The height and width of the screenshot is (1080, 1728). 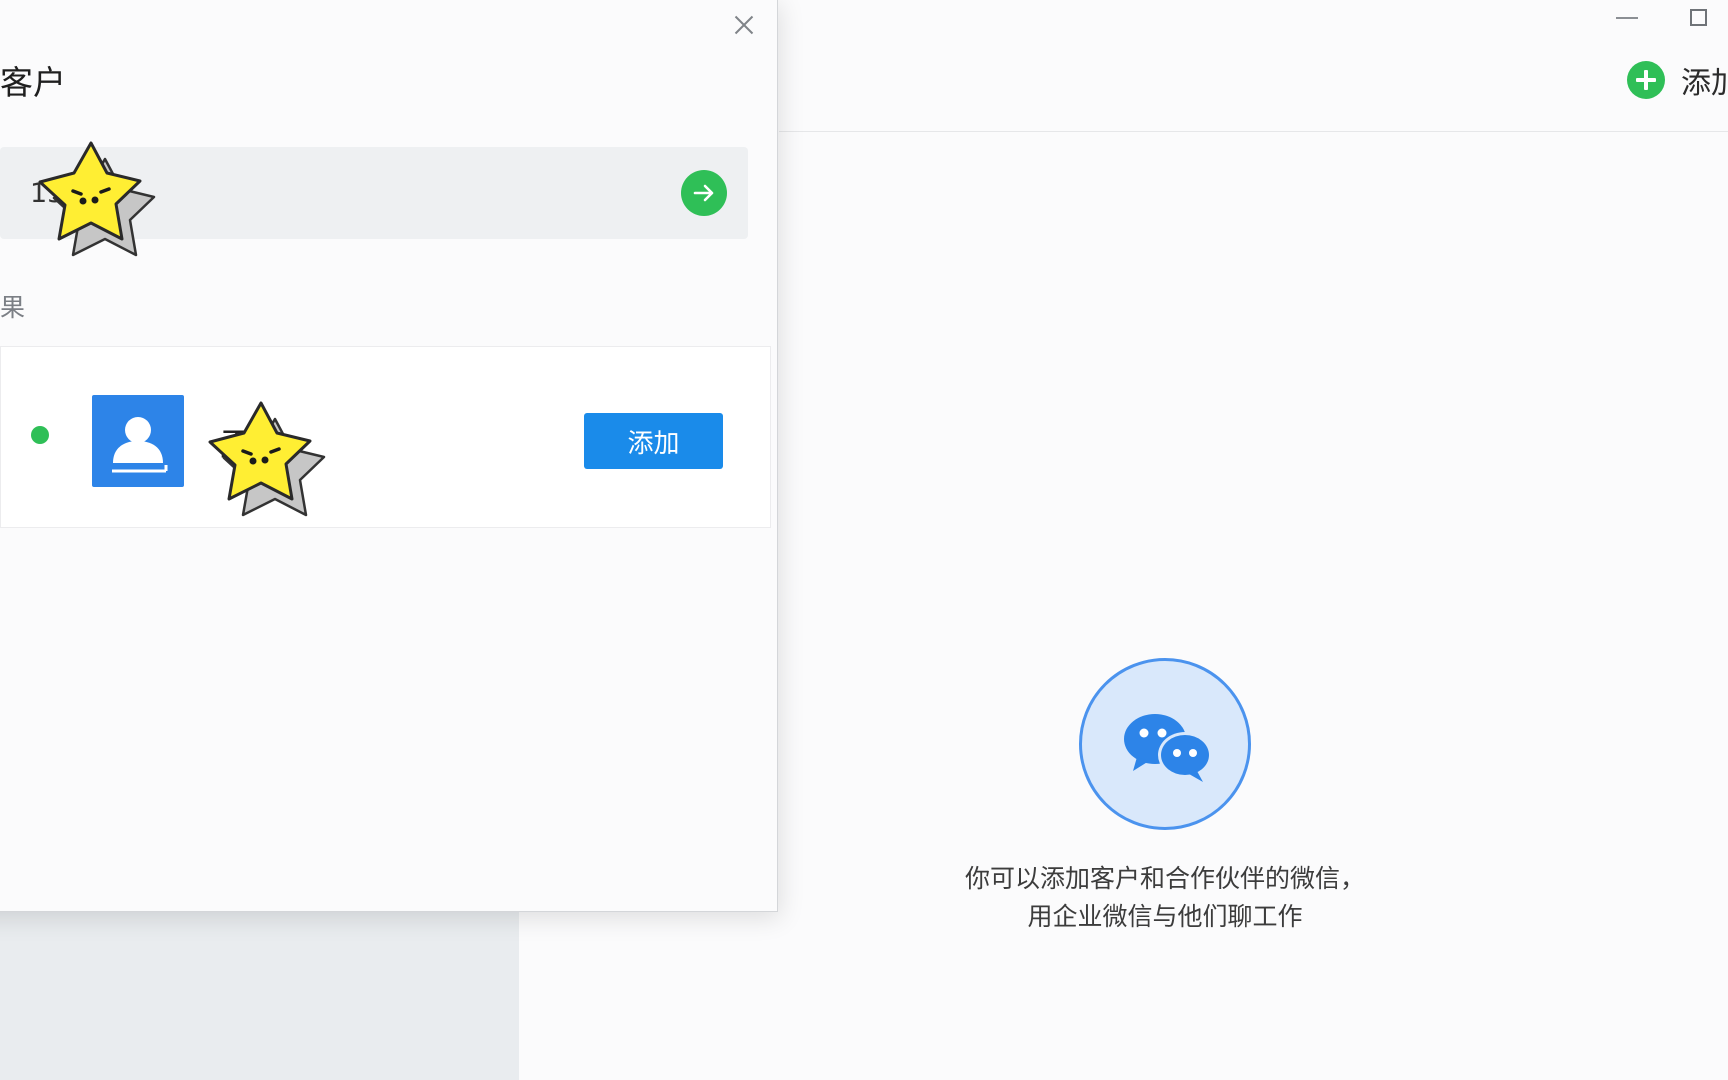 I want to click on empty-state: 你可以添加客户和合作伙伴的微信， 用企业微信与他们聊工作, so click(x=1165, y=797).